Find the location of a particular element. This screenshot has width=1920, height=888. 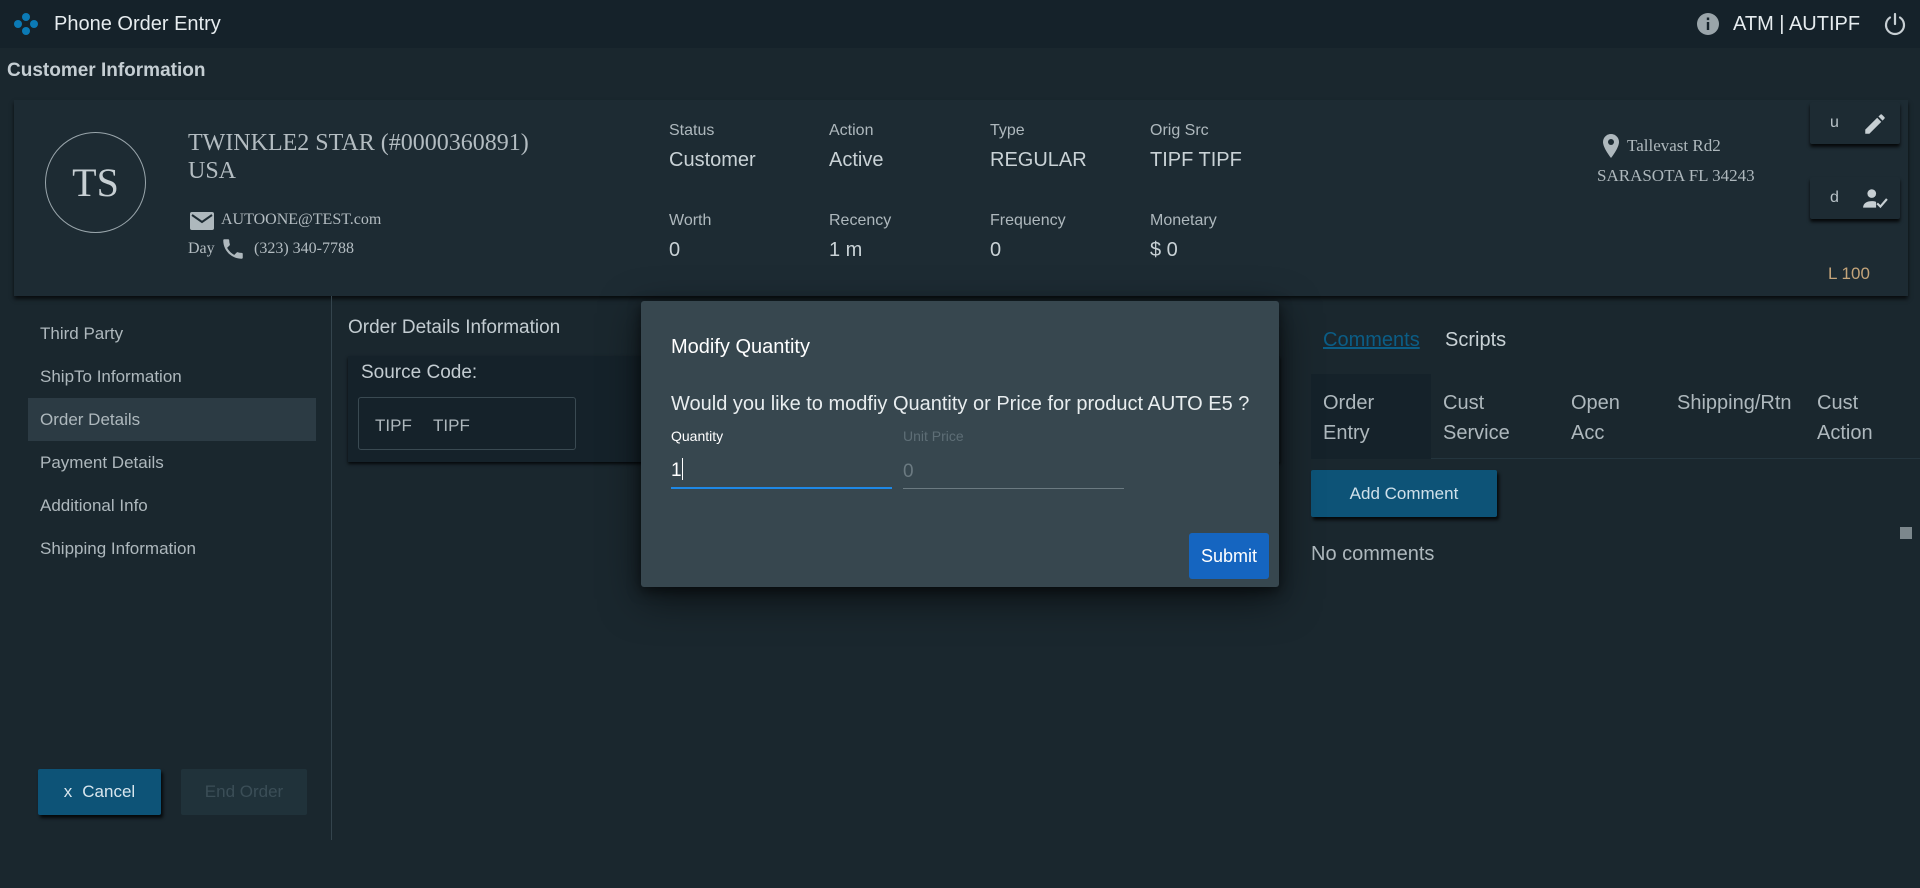

source-code-label: Source Code: is located at coordinates (419, 372).